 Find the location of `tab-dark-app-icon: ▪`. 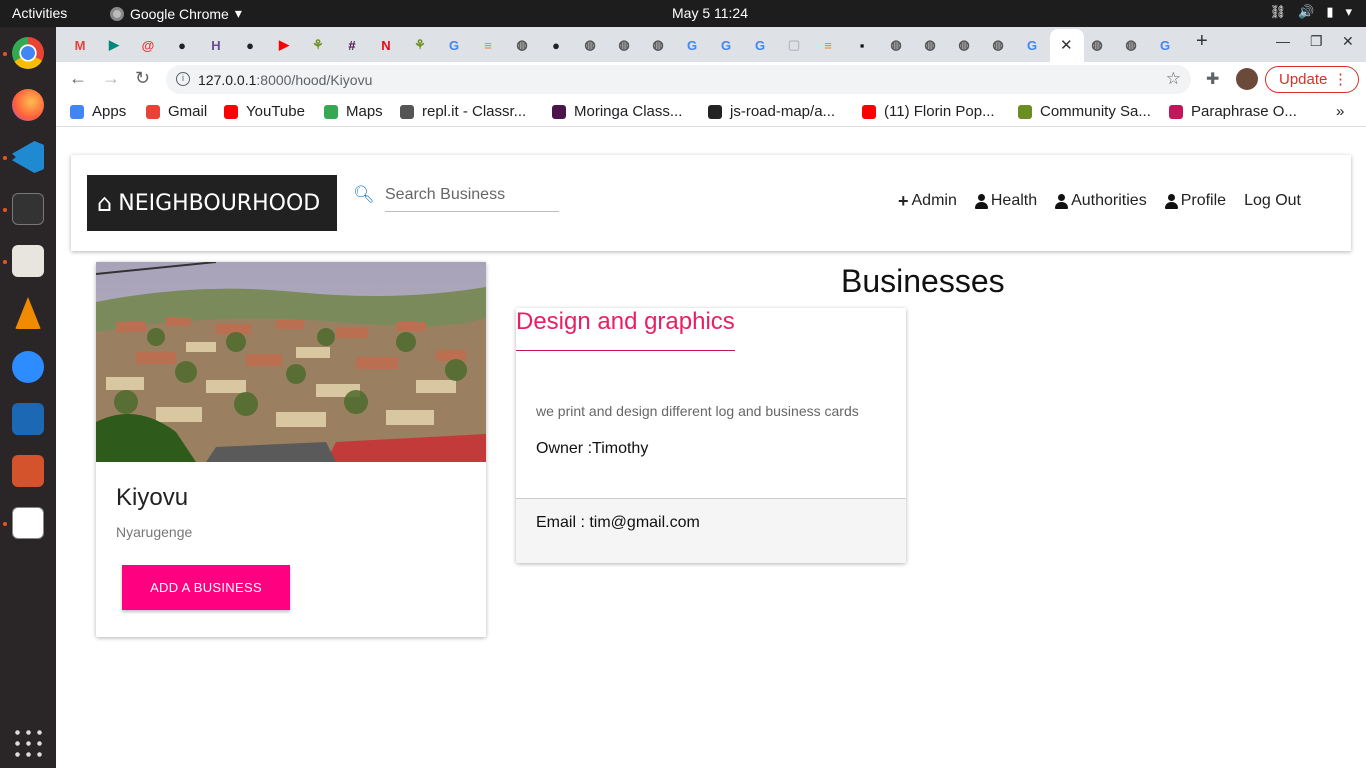

tab-dark-app-icon: ▪ is located at coordinates (862, 45).